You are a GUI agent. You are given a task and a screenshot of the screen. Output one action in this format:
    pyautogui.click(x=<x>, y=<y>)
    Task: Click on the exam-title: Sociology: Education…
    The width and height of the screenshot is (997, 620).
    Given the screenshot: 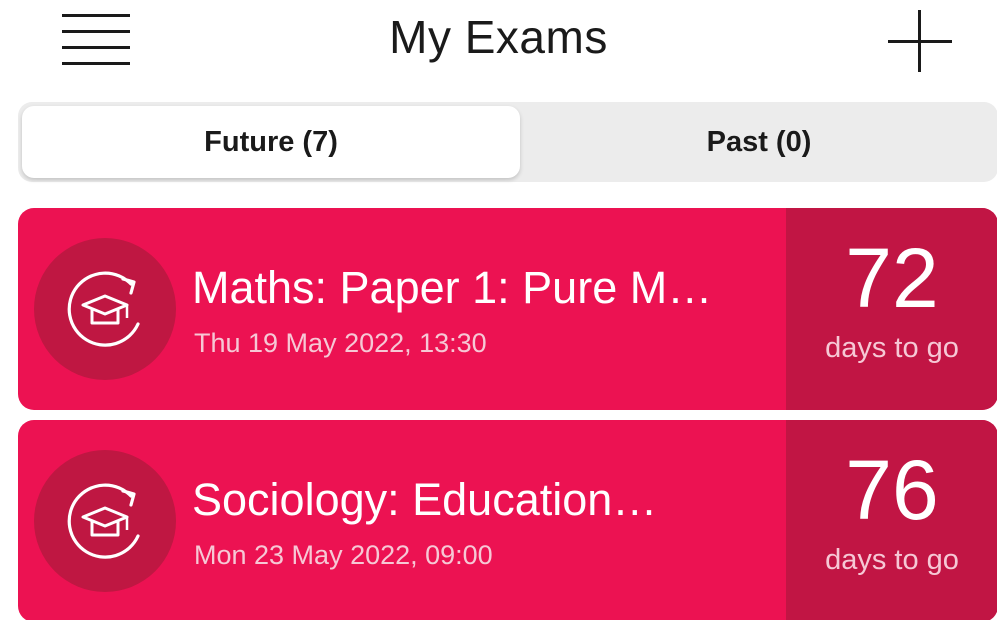 What is the action you would take?
    pyautogui.click(x=425, y=499)
    